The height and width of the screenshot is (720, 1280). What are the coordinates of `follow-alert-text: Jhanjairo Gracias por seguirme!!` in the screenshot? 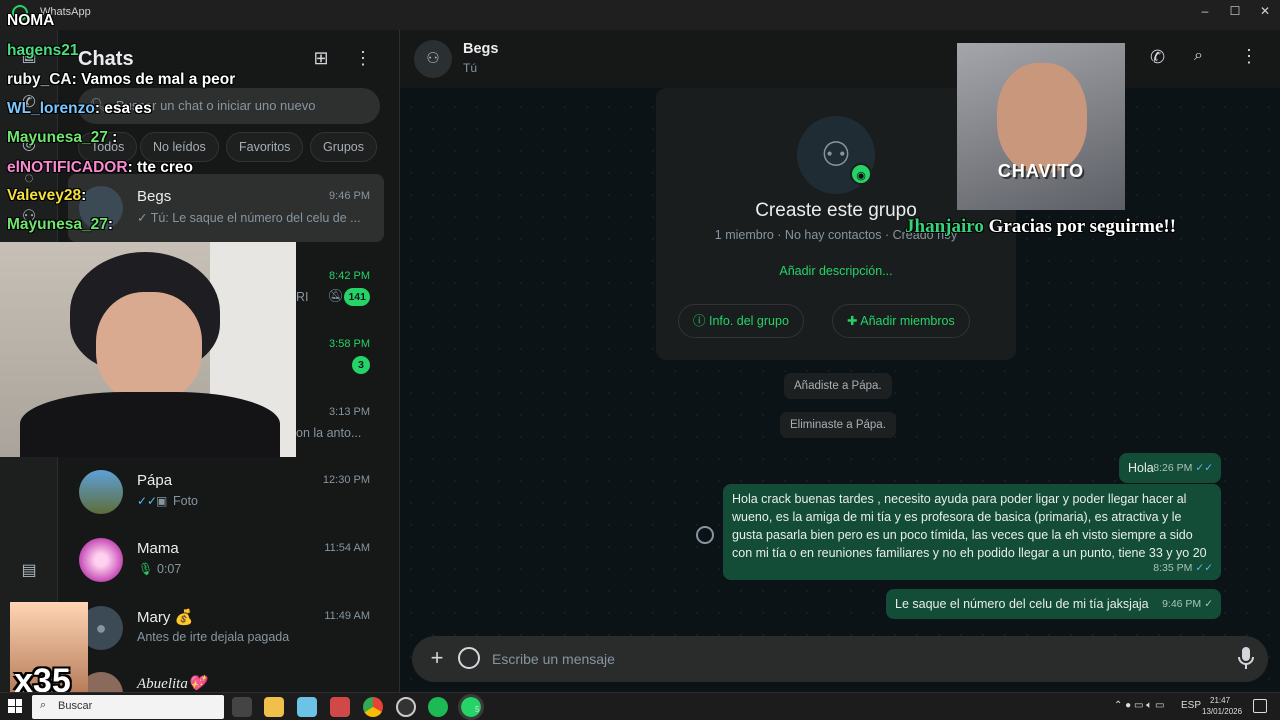 It's located at (1040, 227).